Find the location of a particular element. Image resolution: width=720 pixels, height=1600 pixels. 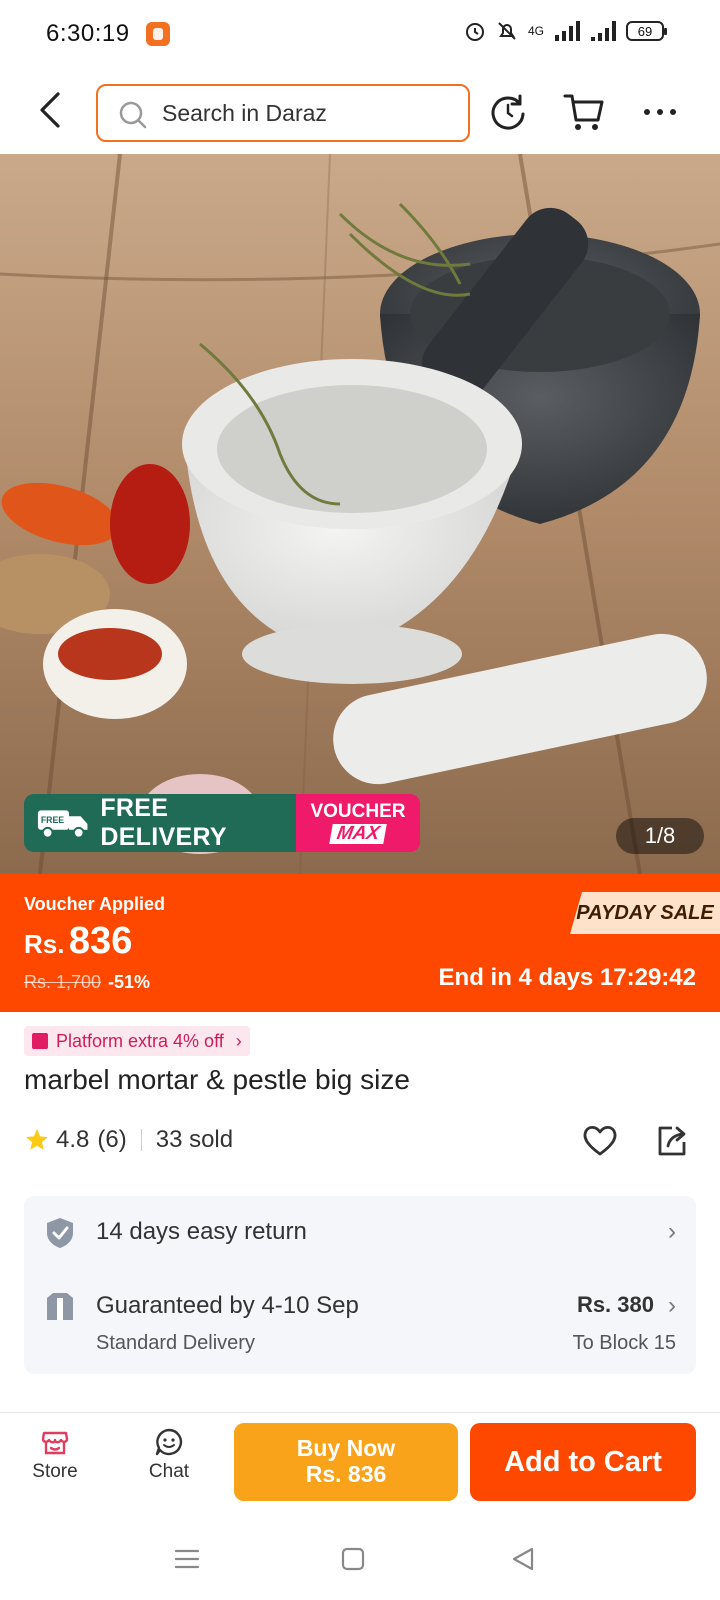

buy-now-price: Rs. 836 is located at coordinates (346, 1474).